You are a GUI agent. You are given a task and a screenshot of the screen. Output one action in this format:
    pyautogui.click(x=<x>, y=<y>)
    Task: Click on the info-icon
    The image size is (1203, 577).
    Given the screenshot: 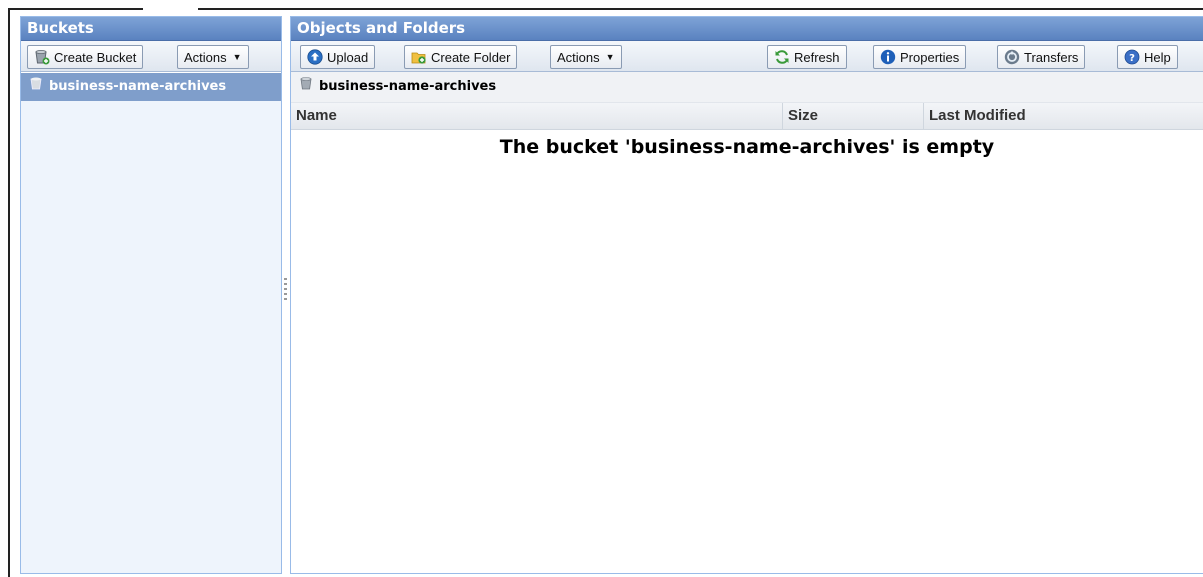 What is the action you would take?
    pyautogui.click(x=888, y=57)
    